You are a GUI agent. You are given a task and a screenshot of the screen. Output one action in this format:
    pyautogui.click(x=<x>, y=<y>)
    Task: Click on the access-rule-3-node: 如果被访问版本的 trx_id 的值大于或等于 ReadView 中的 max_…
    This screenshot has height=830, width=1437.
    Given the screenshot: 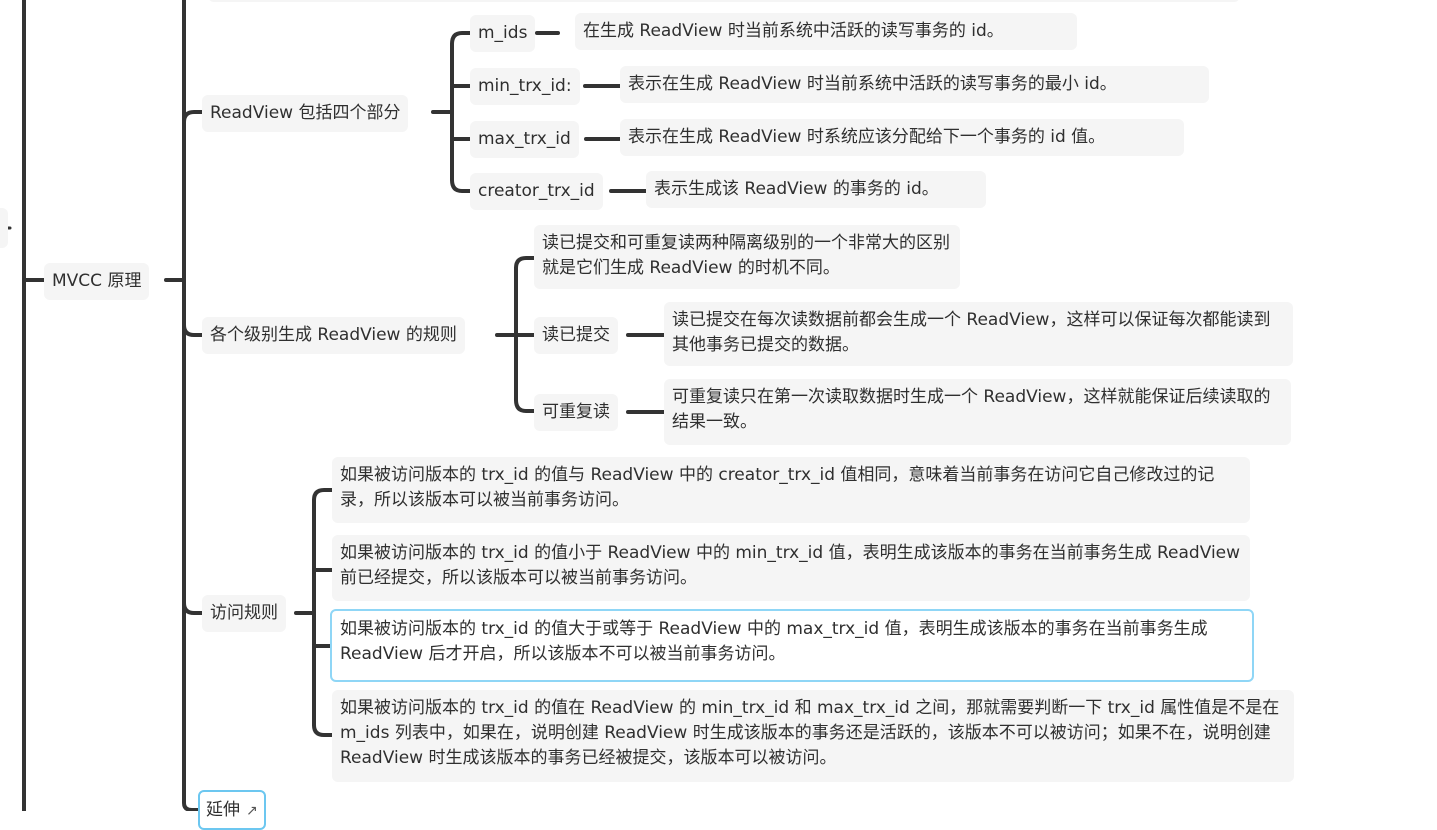 What is the action you would take?
    pyautogui.click(x=792, y=645)
    